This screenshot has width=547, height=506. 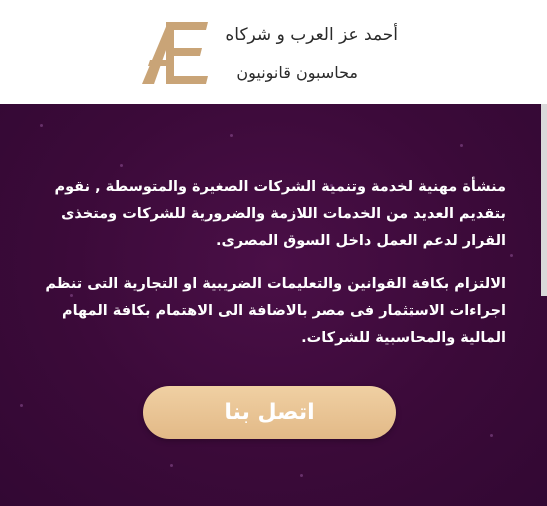 What do you see at coordinates (269, 412) in the screenshot?
I see `contact-us-button: اتصل بنا` at bounding box center [269, 412].